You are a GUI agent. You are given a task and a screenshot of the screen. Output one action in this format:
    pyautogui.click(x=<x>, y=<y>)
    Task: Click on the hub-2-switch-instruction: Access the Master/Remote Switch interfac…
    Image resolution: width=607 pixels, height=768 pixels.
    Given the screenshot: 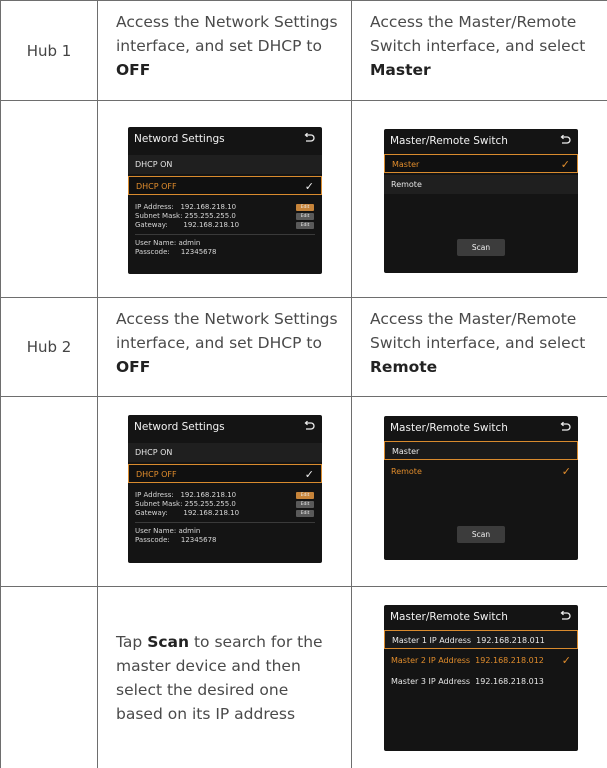 What is the action you would take?
    pyautogui.click(x=479, y=347)
    